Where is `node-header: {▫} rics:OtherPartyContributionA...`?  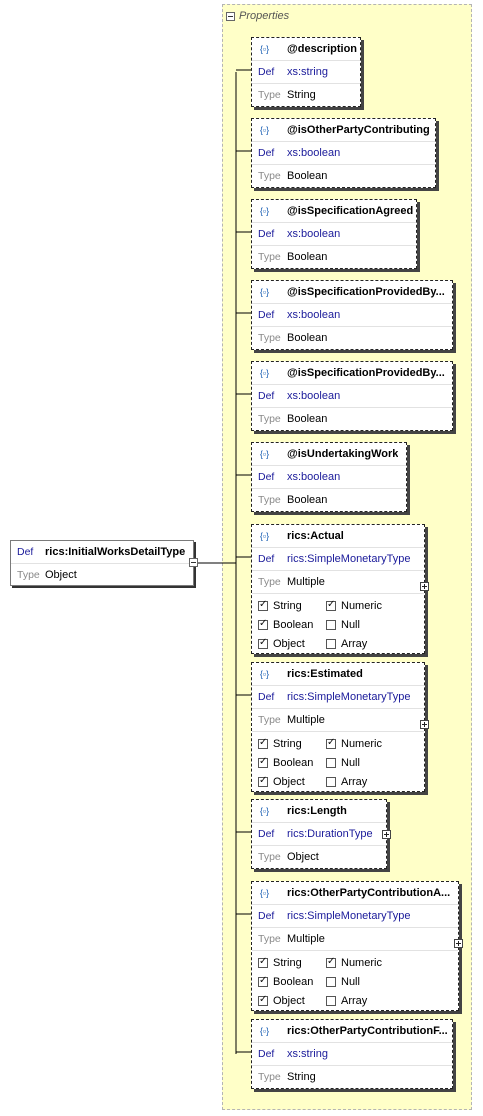
node-header: {▫} rics:OtherPartyContributionA... is located at coordinates (355, 893).